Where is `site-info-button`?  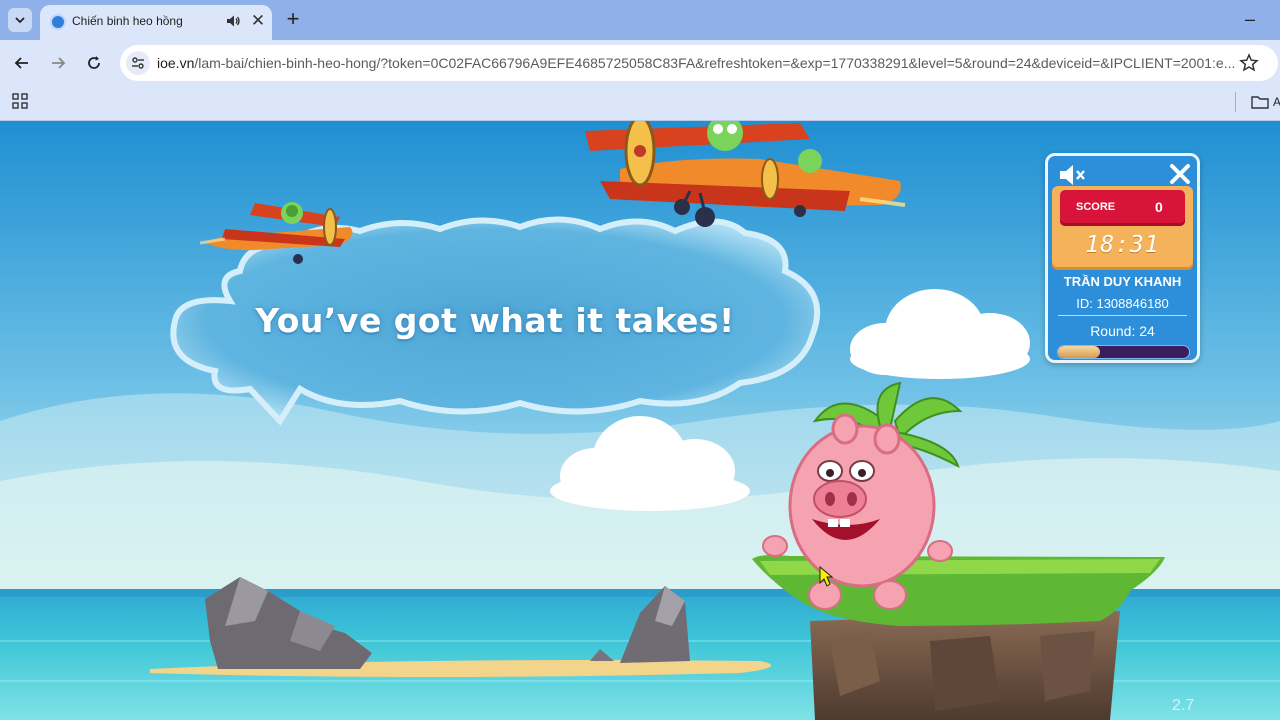
site-info-button is located at coordinates (138, 63).